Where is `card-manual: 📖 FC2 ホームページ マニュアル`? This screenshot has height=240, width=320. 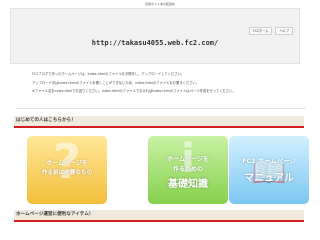 card-manual: 📖 FC2 ホームページ マニュアル is located at coordinates (269, 170).